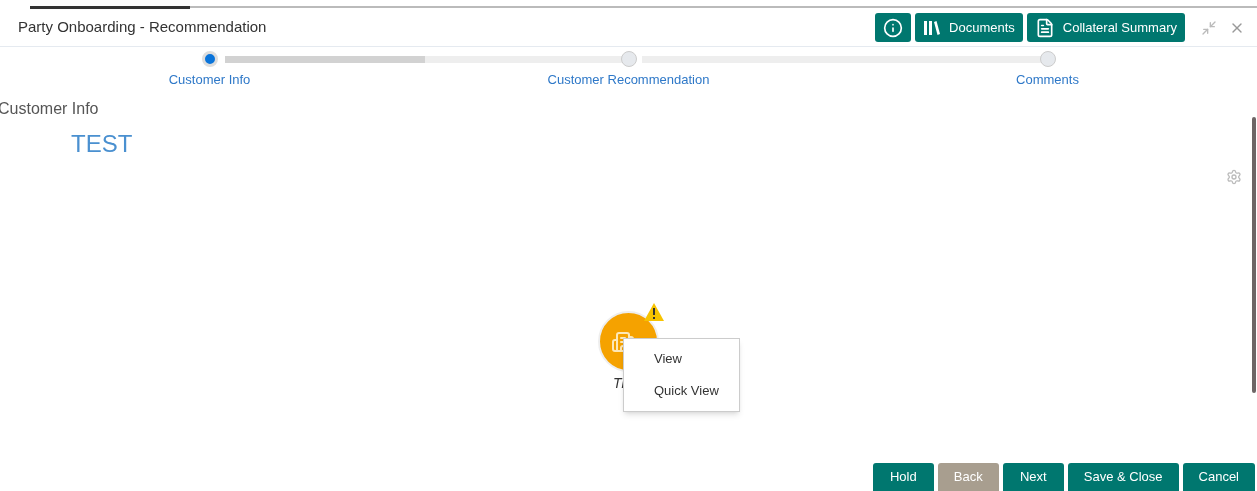 This screenshot has height=491, width=1257. I want to click on books-icon, so click(932, 27).